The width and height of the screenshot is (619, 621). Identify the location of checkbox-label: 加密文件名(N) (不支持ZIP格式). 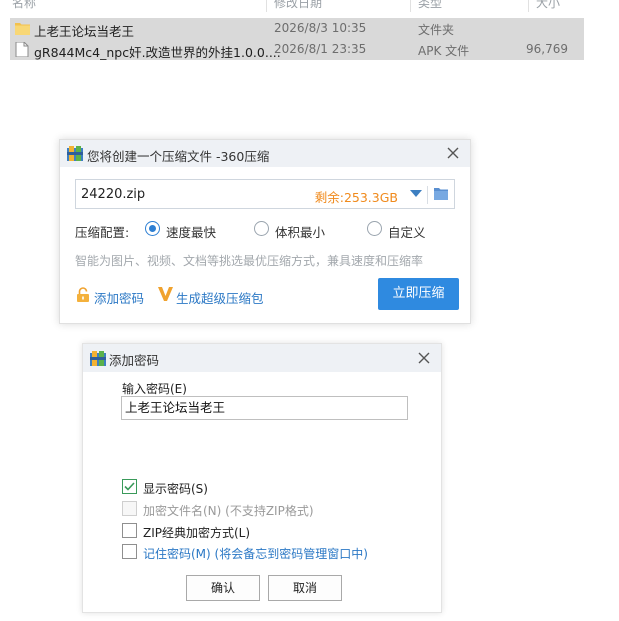
(228, 511).